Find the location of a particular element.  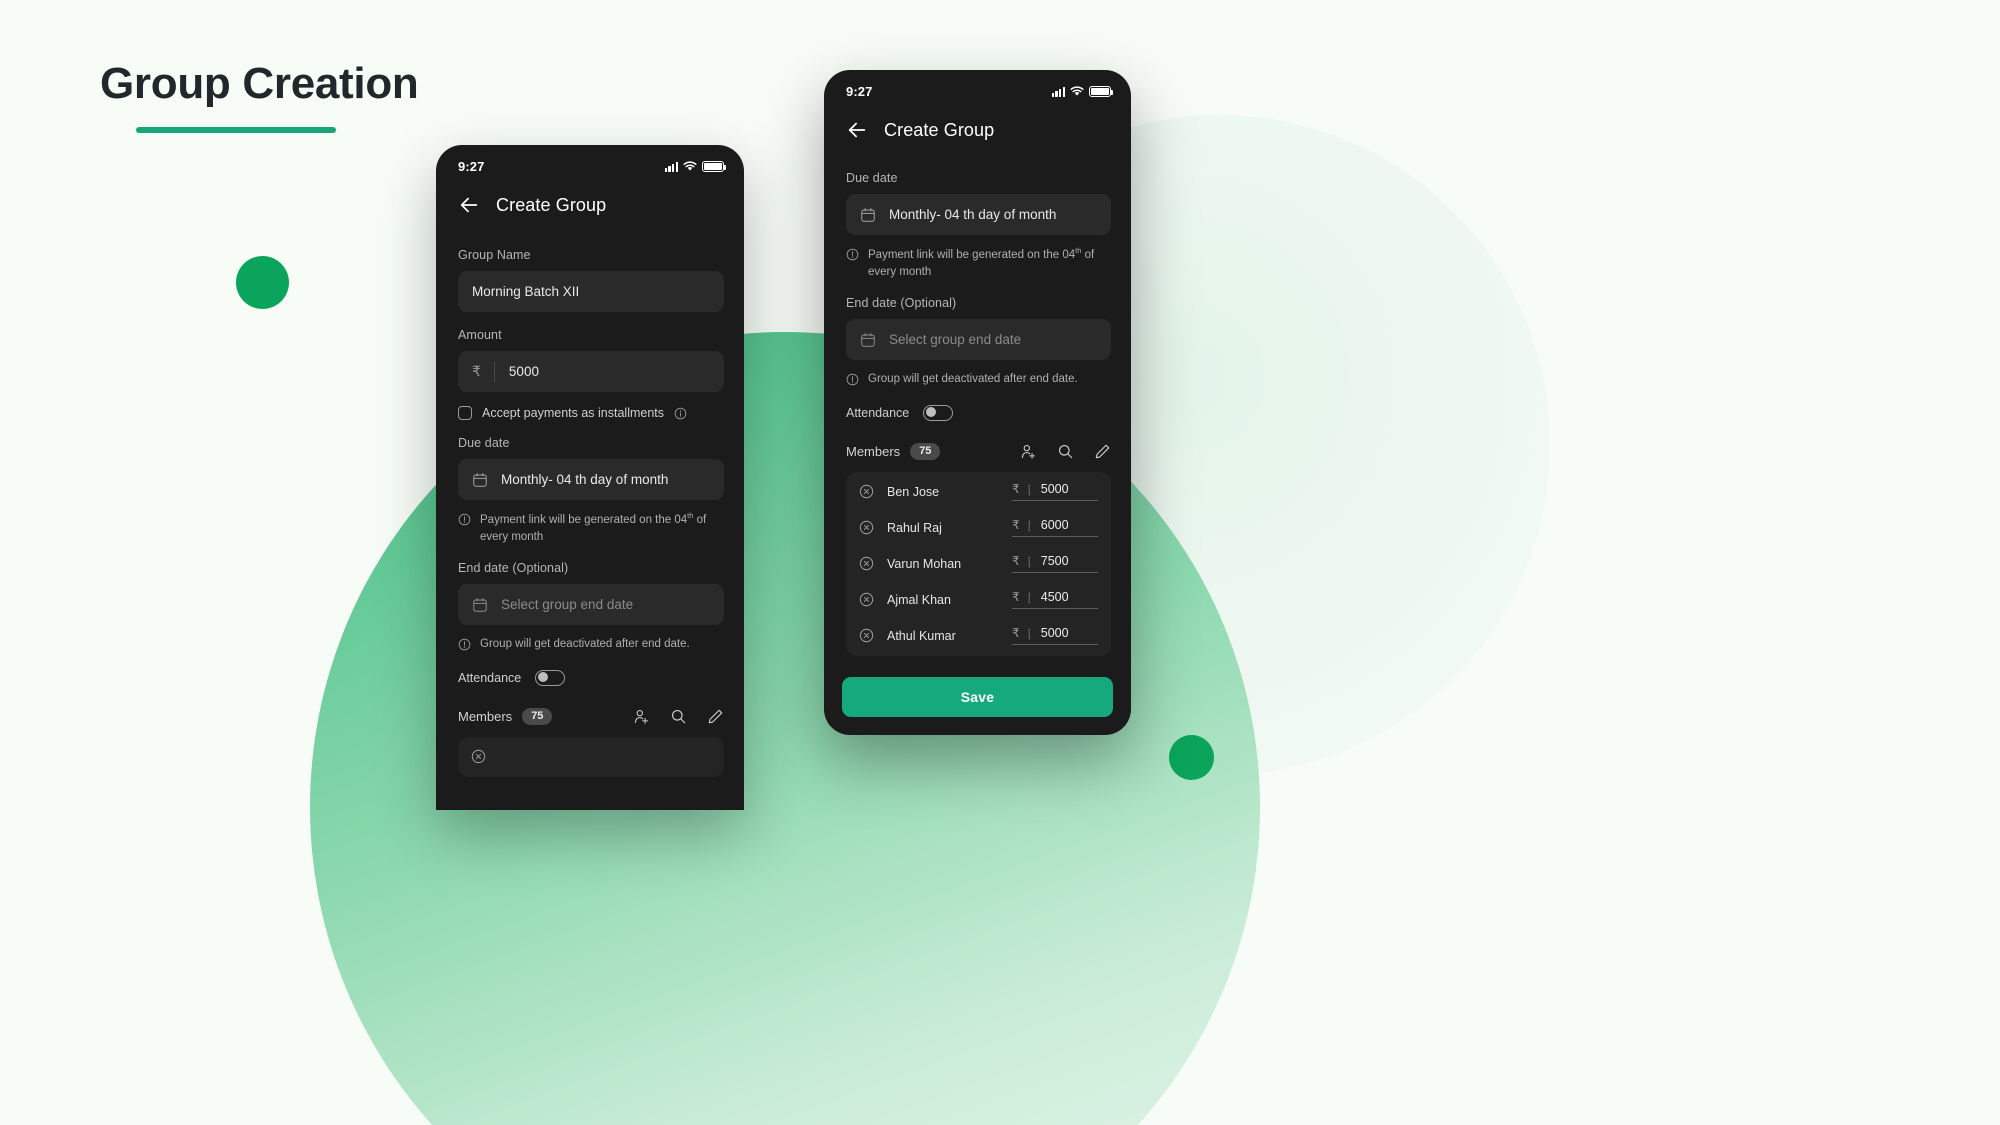

member-name: Ajmal Khan is located at coordinates (919, 599).